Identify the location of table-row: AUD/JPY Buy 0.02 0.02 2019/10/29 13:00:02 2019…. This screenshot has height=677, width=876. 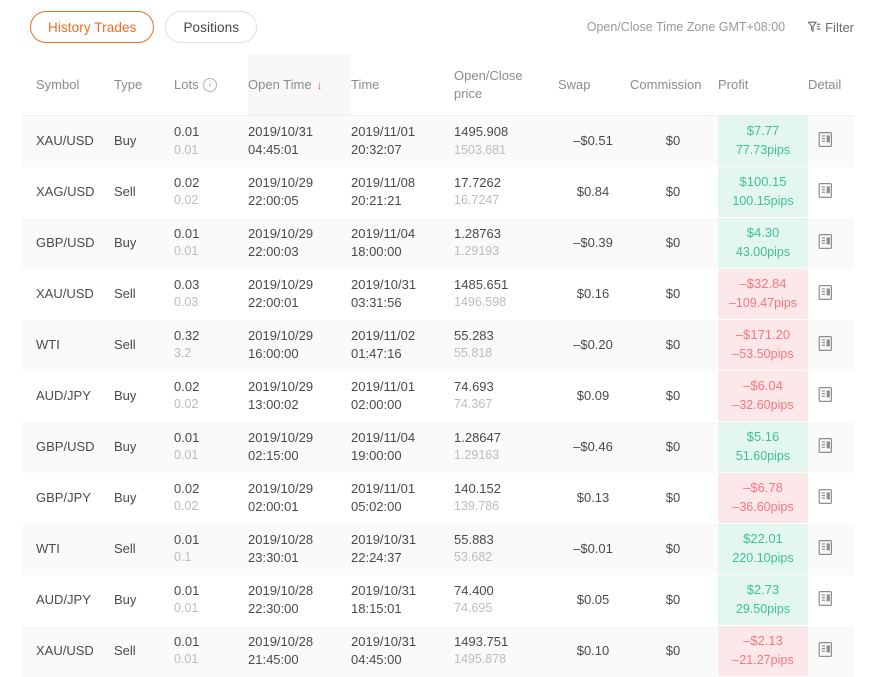
(438, 396).